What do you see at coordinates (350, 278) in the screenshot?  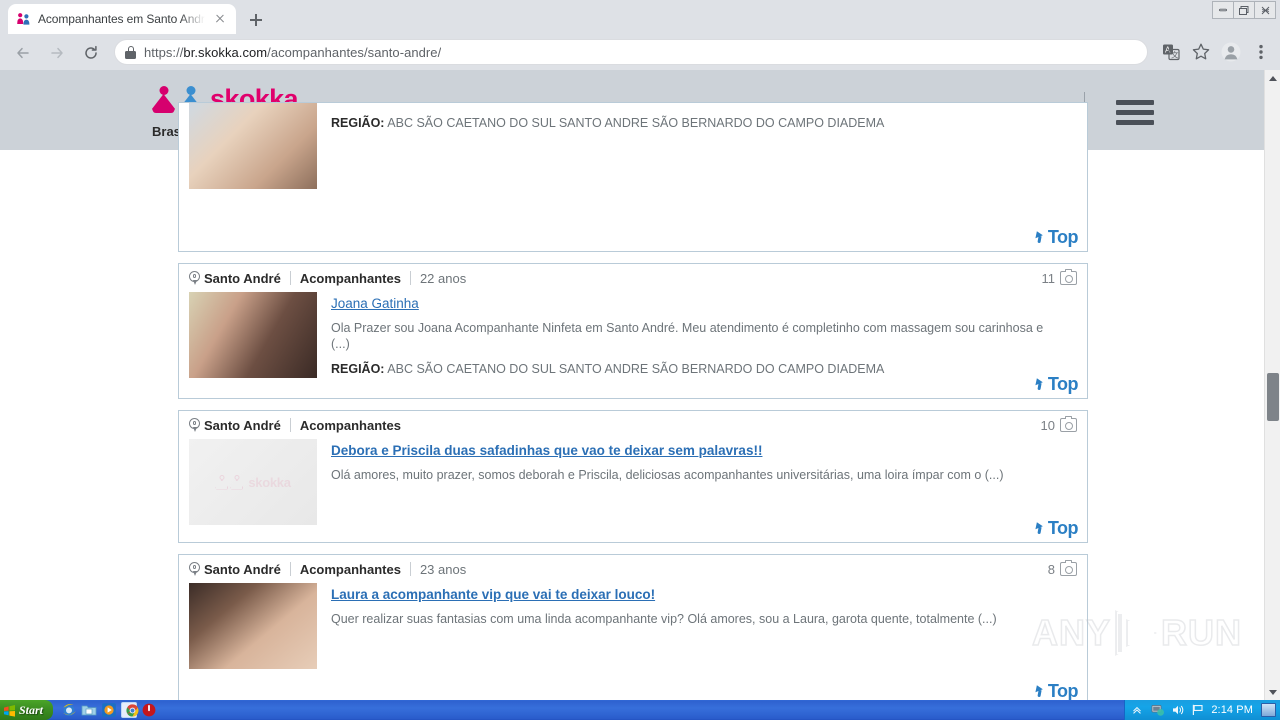 I see `listing-category: Acompanhantes` at bounding box center [350, 278].